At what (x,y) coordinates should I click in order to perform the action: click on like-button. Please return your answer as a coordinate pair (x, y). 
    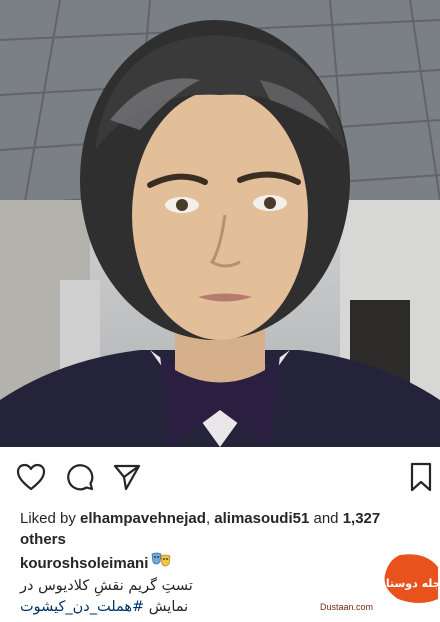
    Looking at the image, I should click on (31, 477).